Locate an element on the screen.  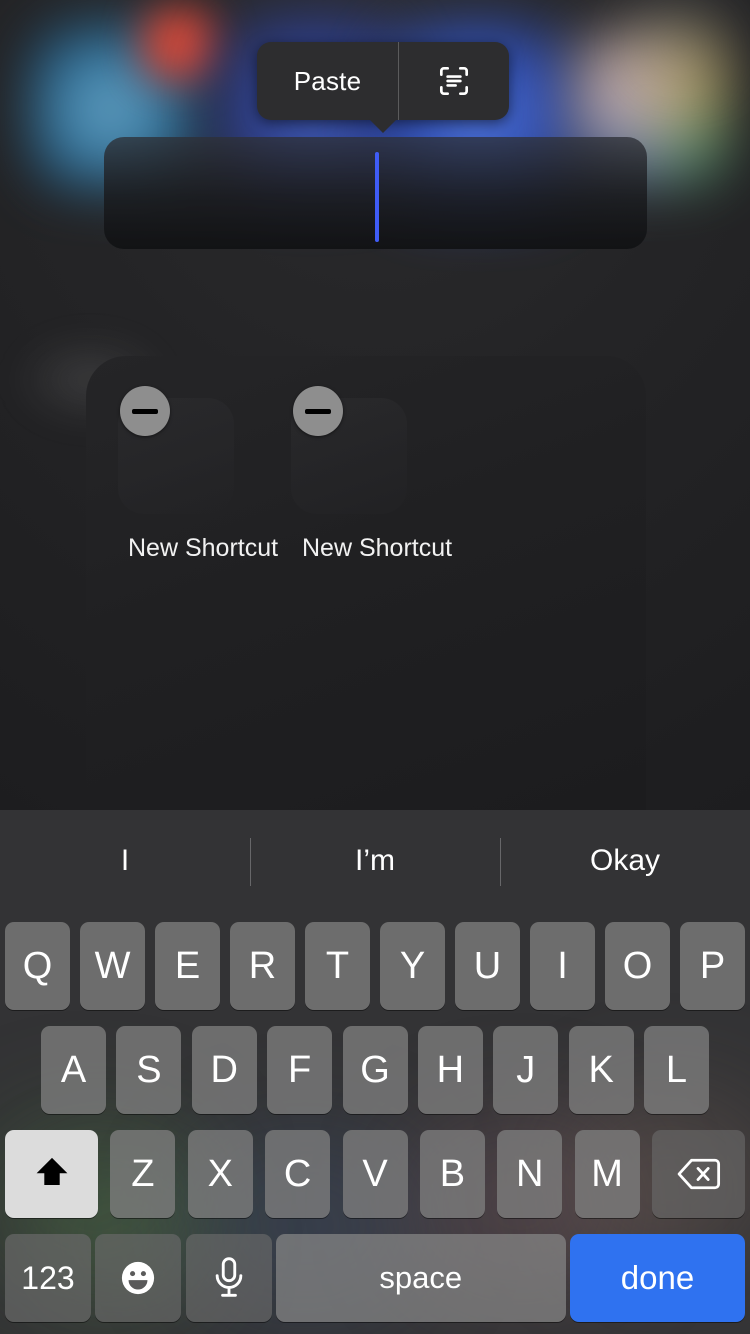
key-f: F is located at coordinates (300, 1070).